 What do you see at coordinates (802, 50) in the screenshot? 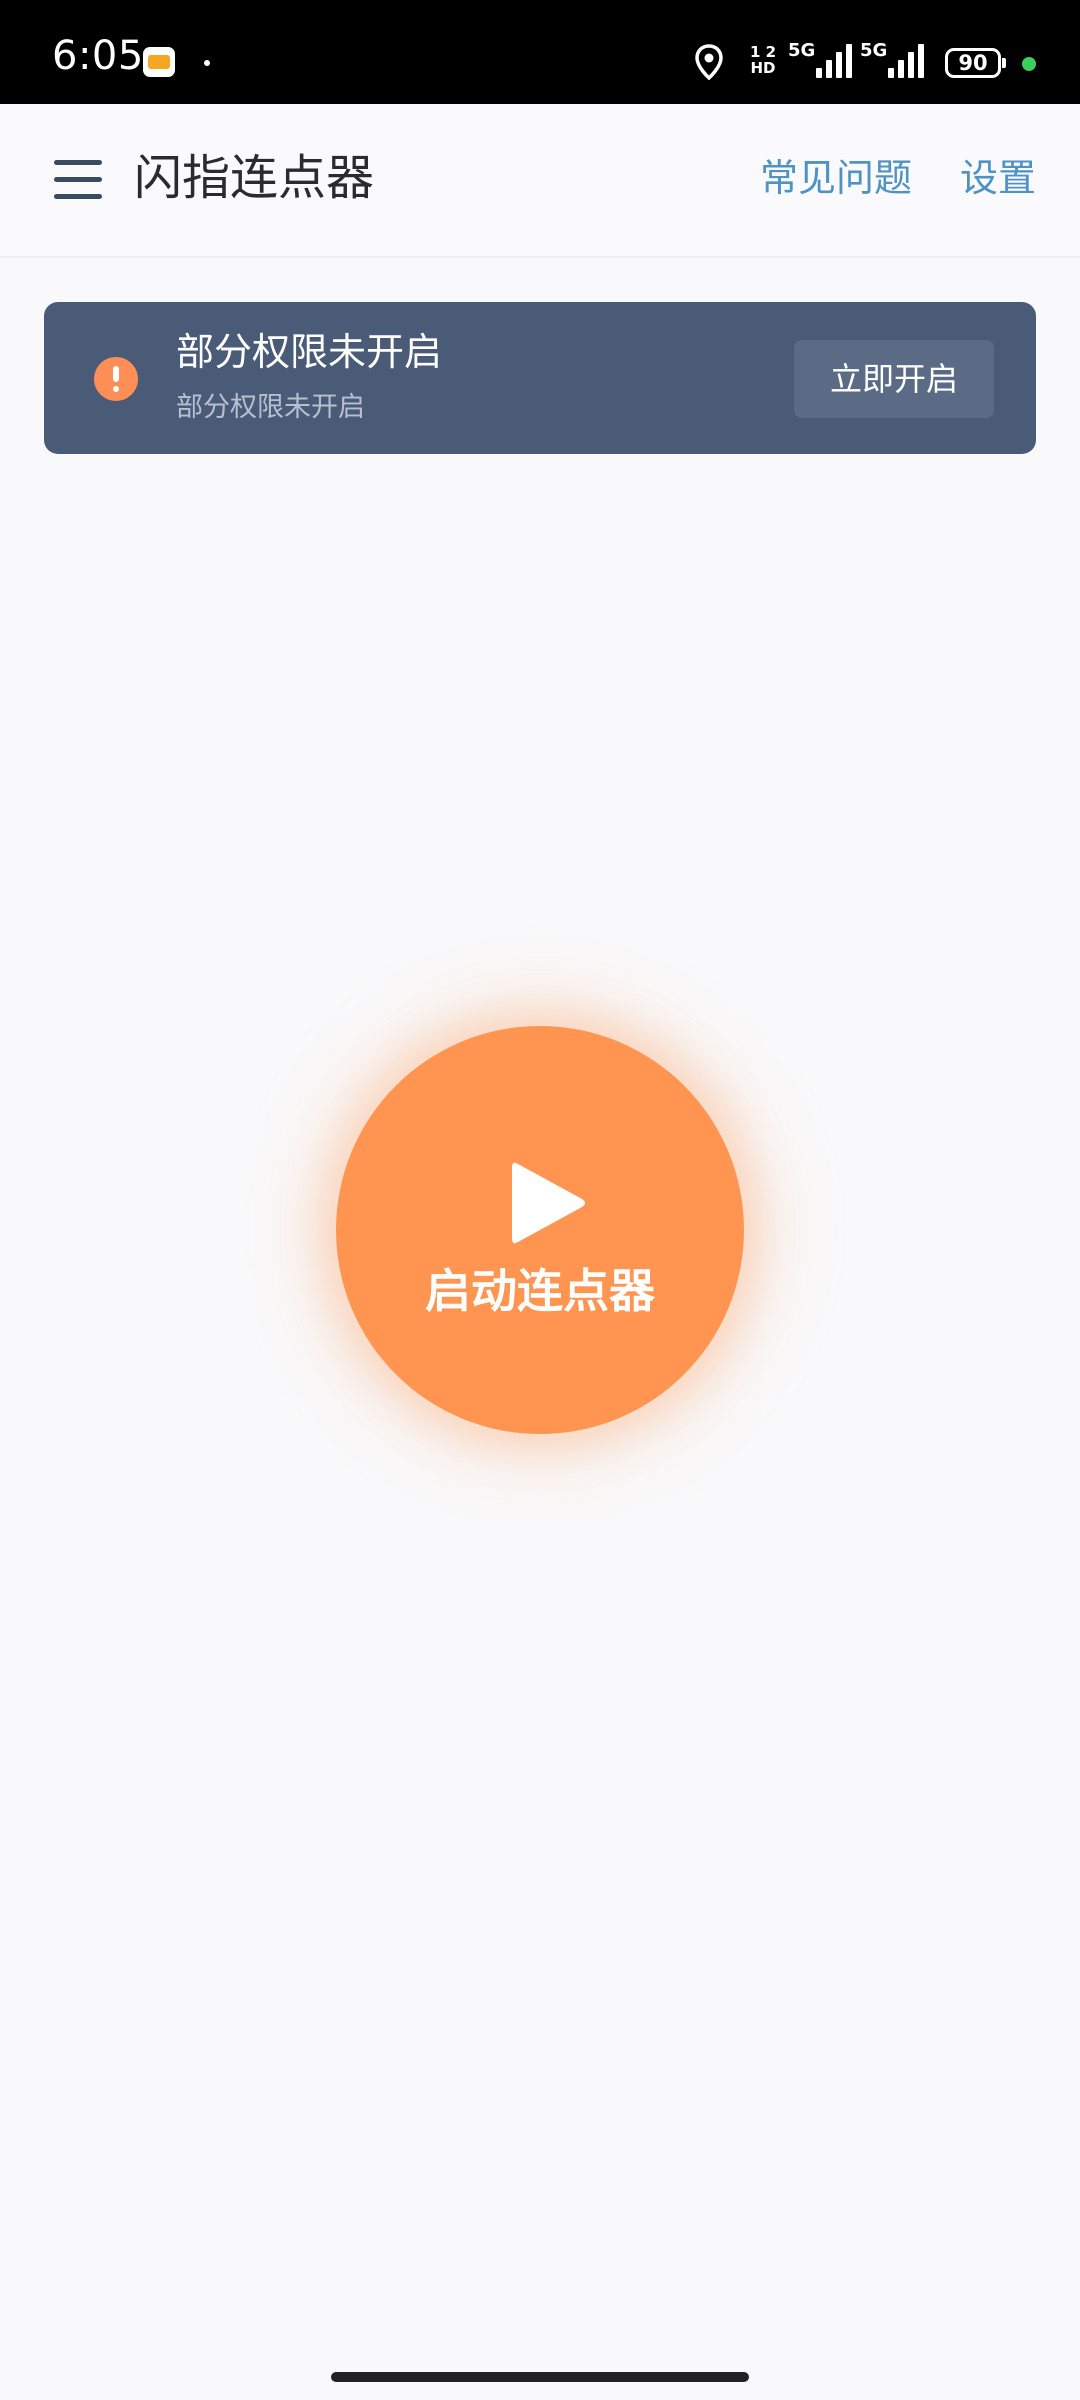
I see `sim1-network-label: 5G` at bounding box center [802, 50].